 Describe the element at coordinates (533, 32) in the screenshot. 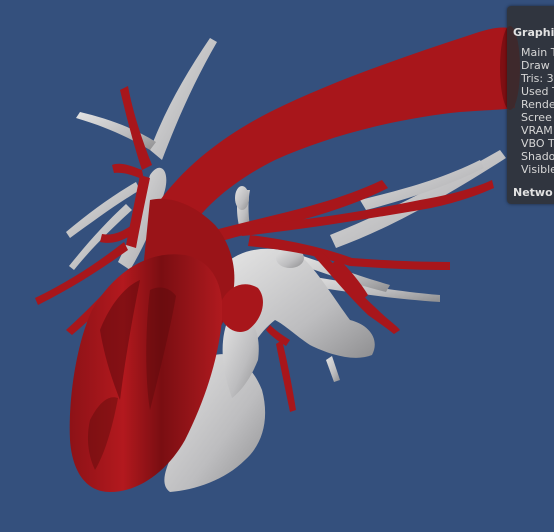

I see `stats-title: Graphi` at that location.